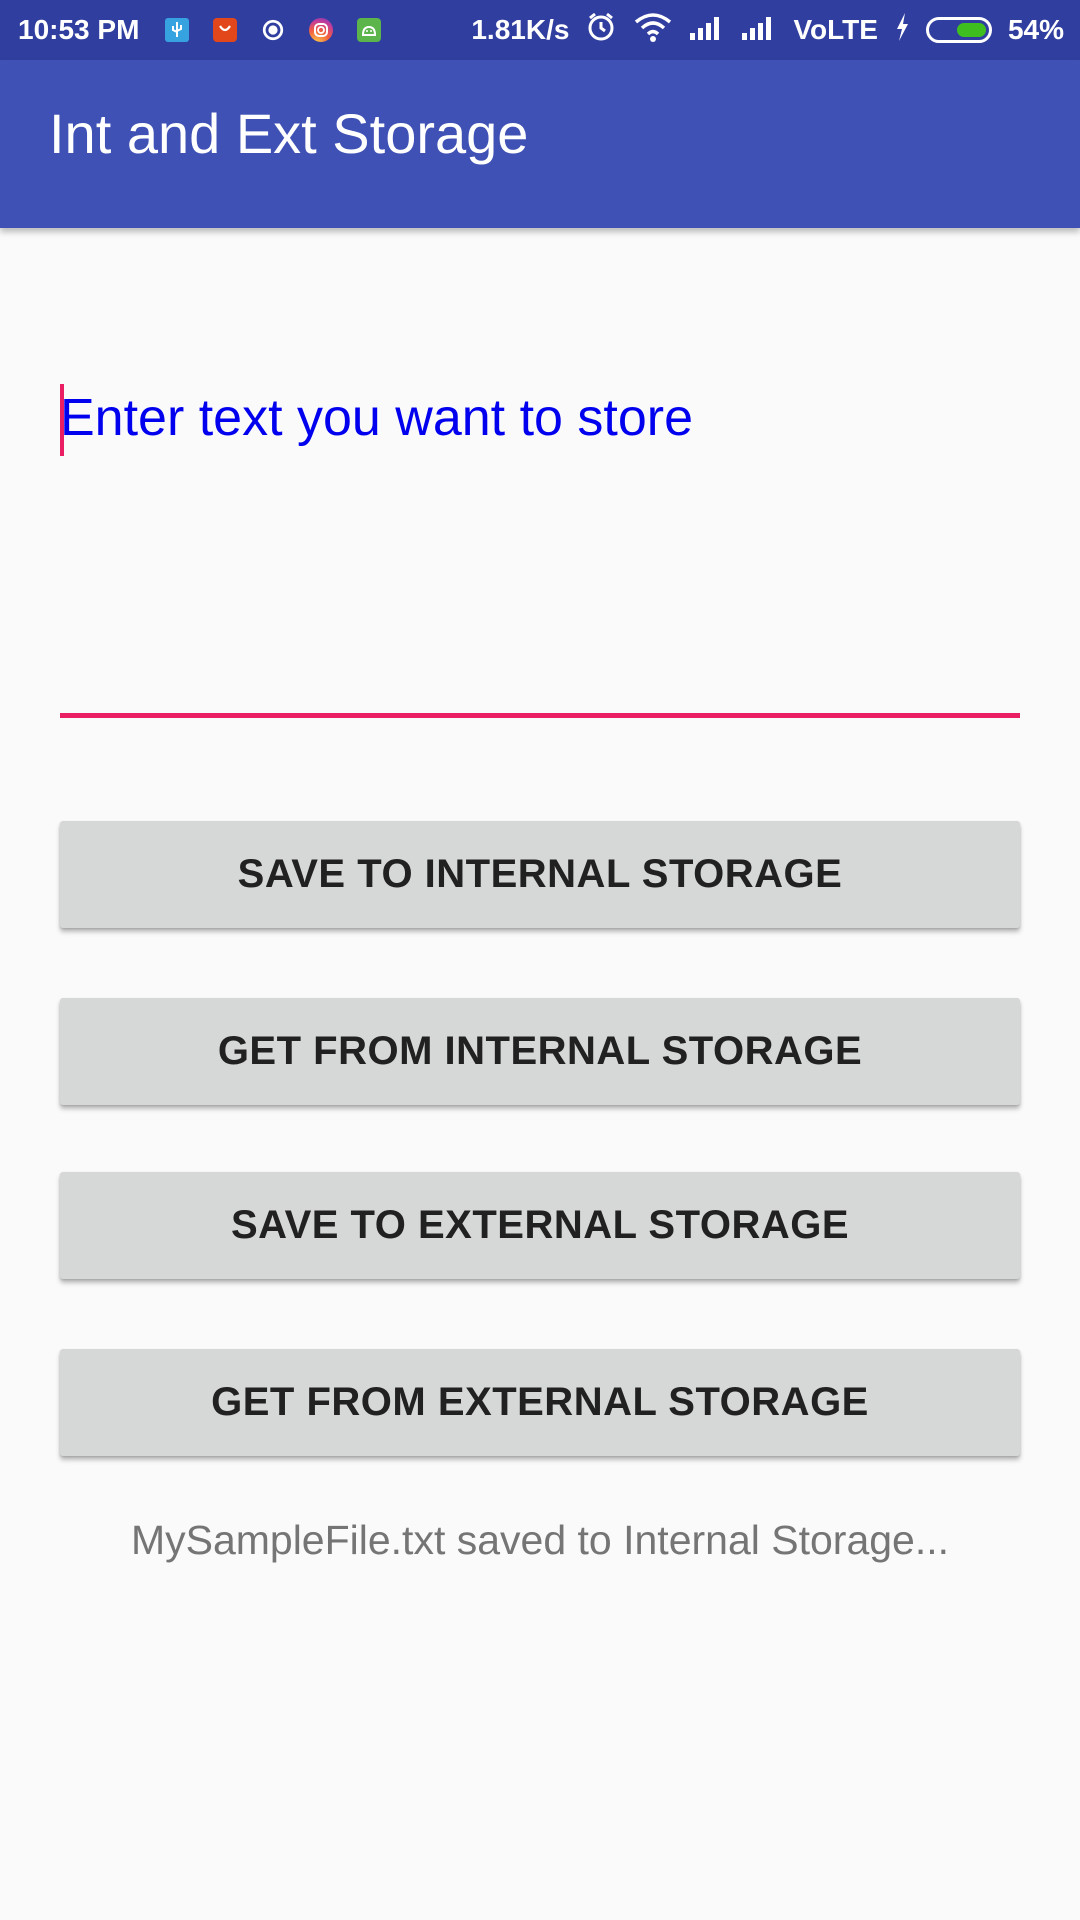 The image size is (1080, 1920). I want to click on text-cursor, so click(62, 420).